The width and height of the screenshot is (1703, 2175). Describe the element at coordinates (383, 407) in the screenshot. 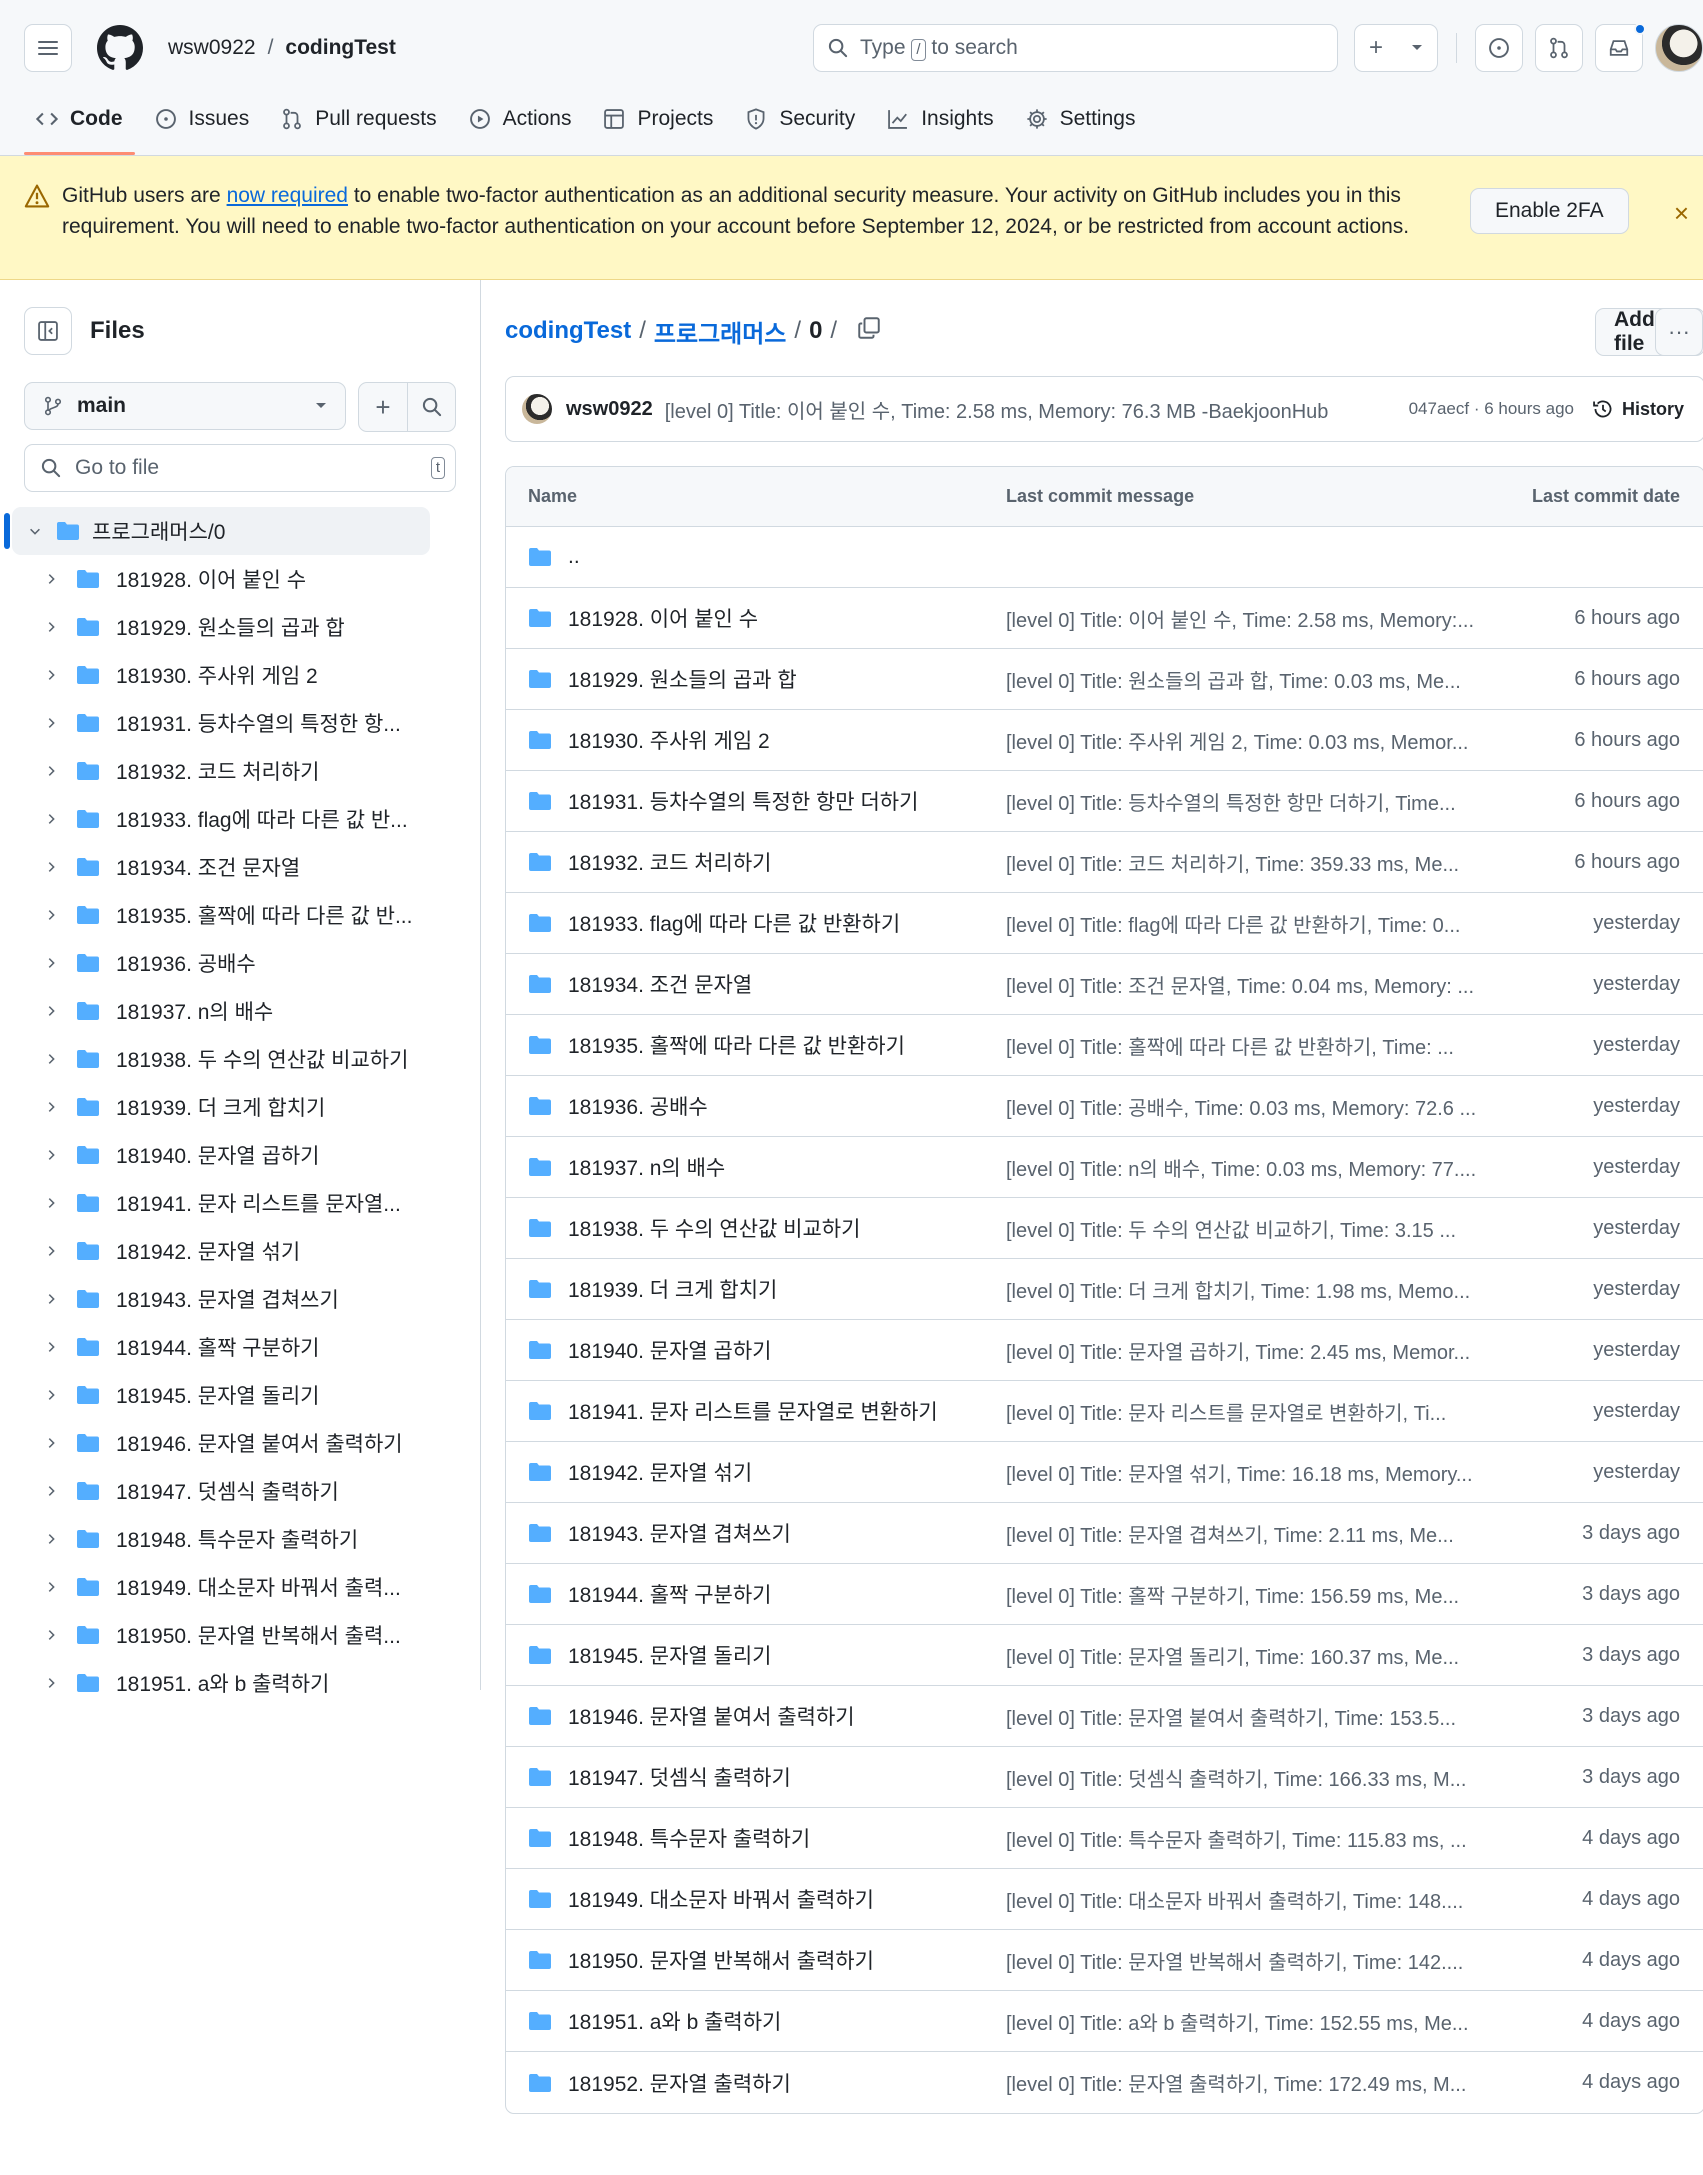

I see `add-file-button: +` at that location.